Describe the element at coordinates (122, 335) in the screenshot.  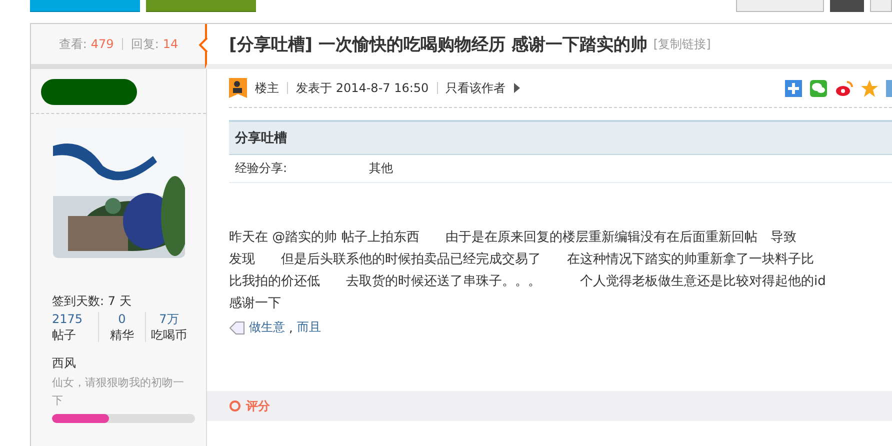
I see `count-label: 精华` at that location.